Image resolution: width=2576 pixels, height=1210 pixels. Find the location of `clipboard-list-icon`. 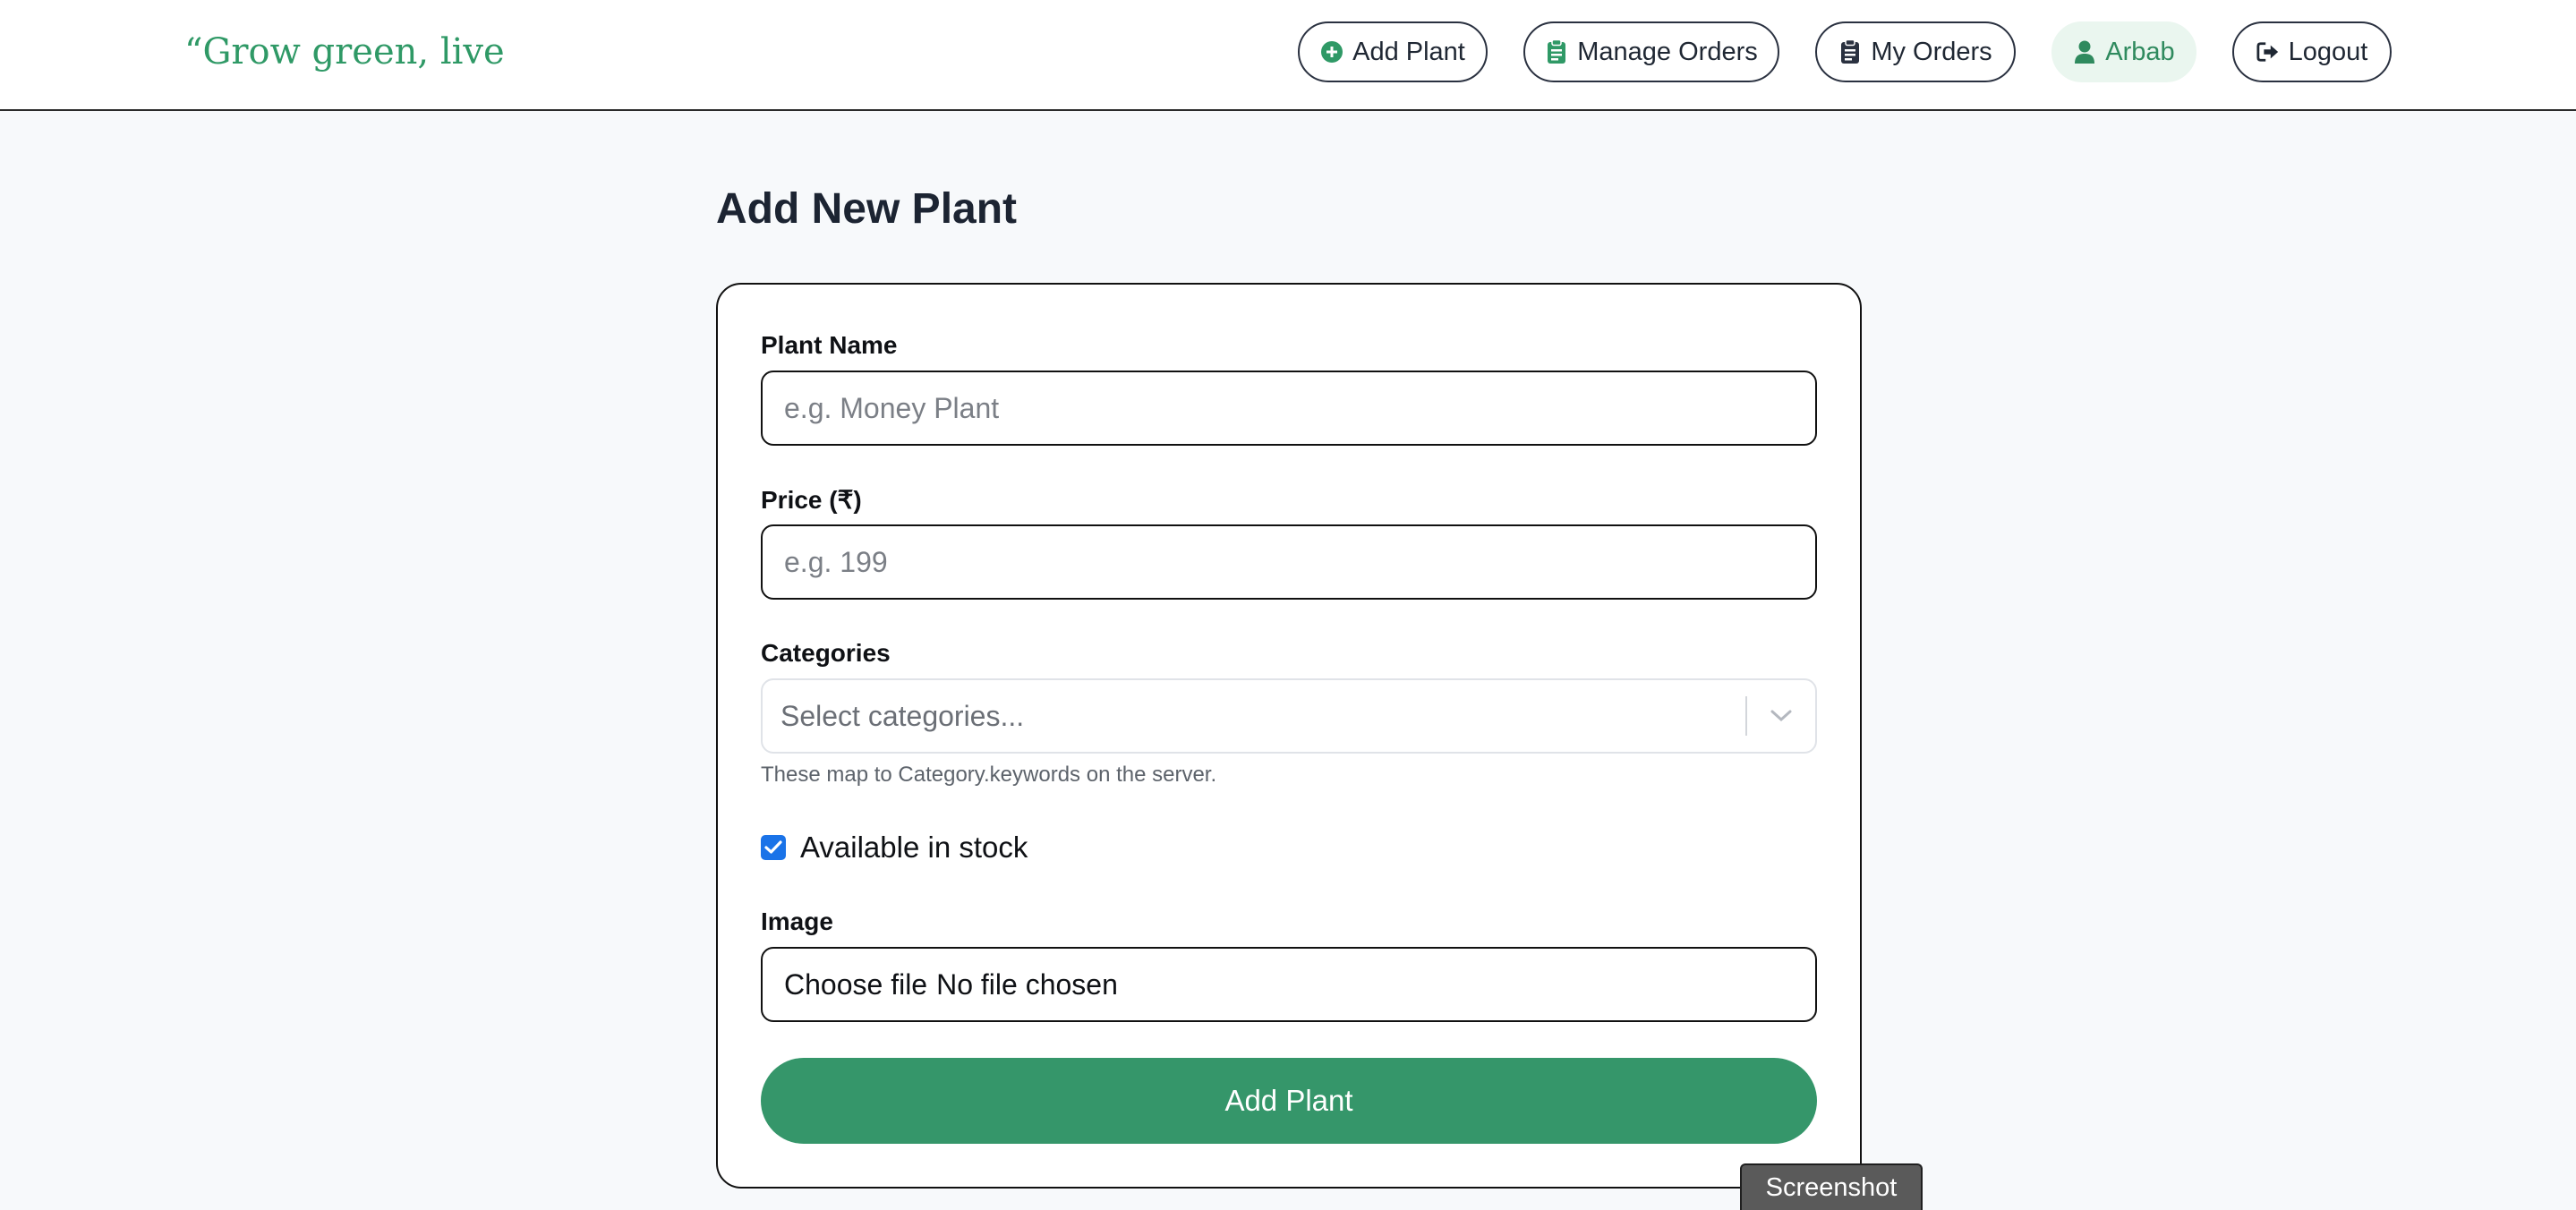

clipboard-list-icon is located at coordinates (1556, 51).